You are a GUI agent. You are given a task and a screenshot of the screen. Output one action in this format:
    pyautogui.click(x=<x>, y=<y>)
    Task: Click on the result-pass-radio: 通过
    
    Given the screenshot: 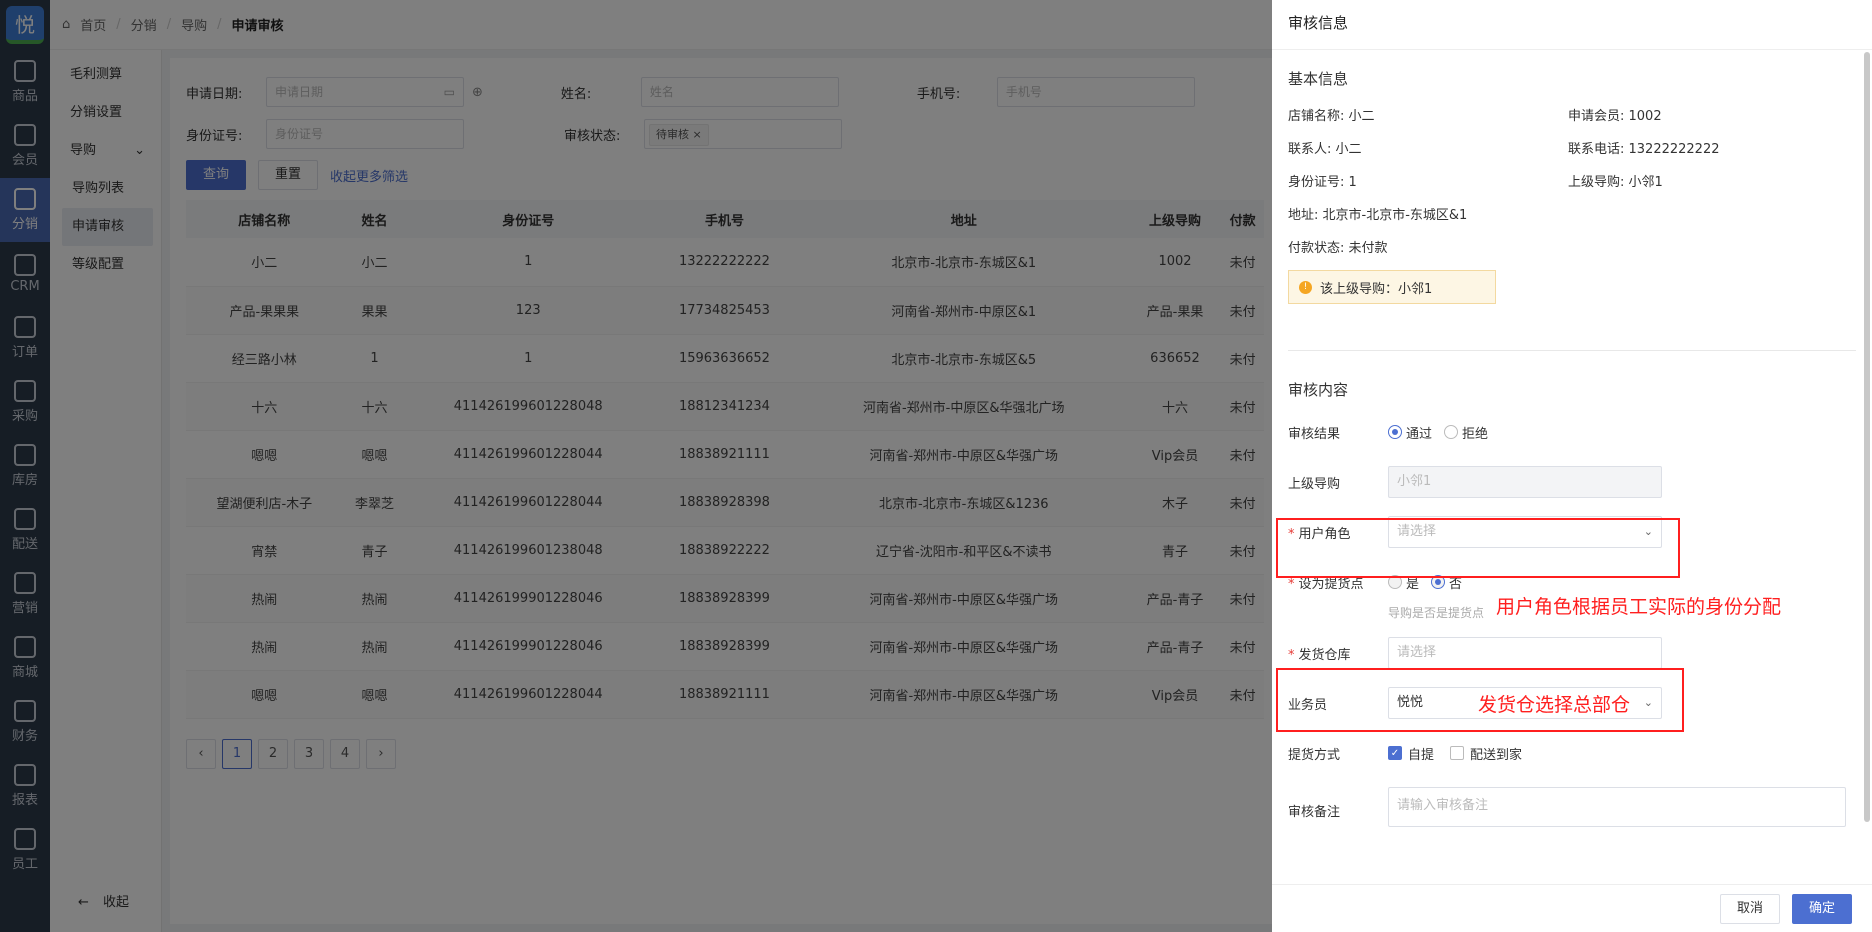 What is the action you would take?
    pyautogui.click(x=1410, y=432)
    